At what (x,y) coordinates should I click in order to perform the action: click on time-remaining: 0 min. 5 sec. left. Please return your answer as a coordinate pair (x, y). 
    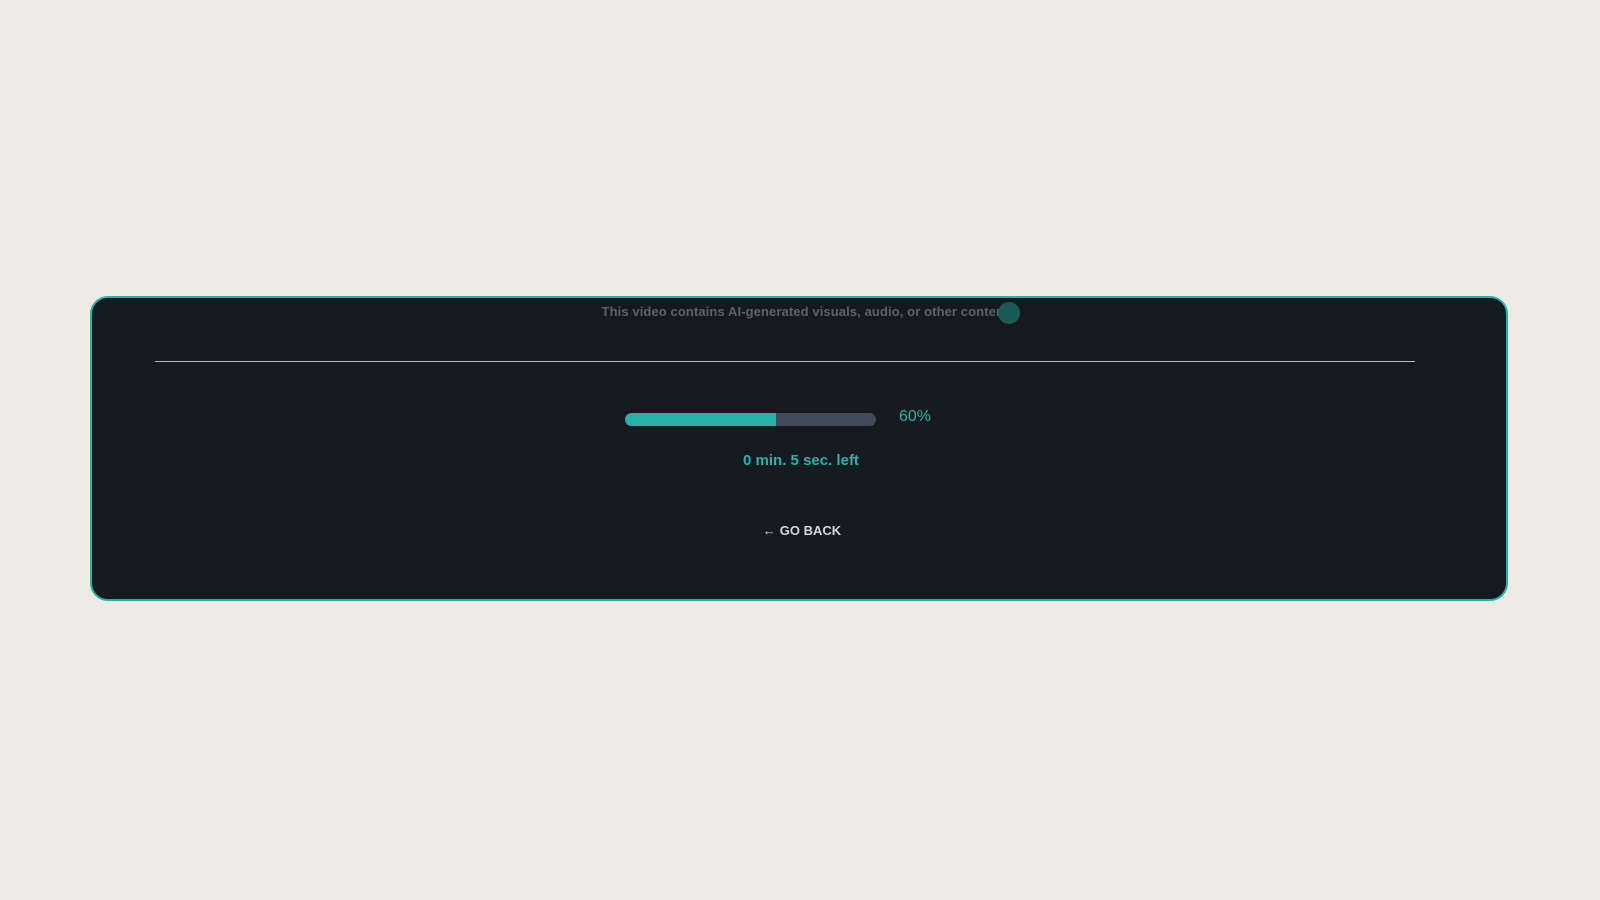
    Looking at the image, I should click on (801, 460).